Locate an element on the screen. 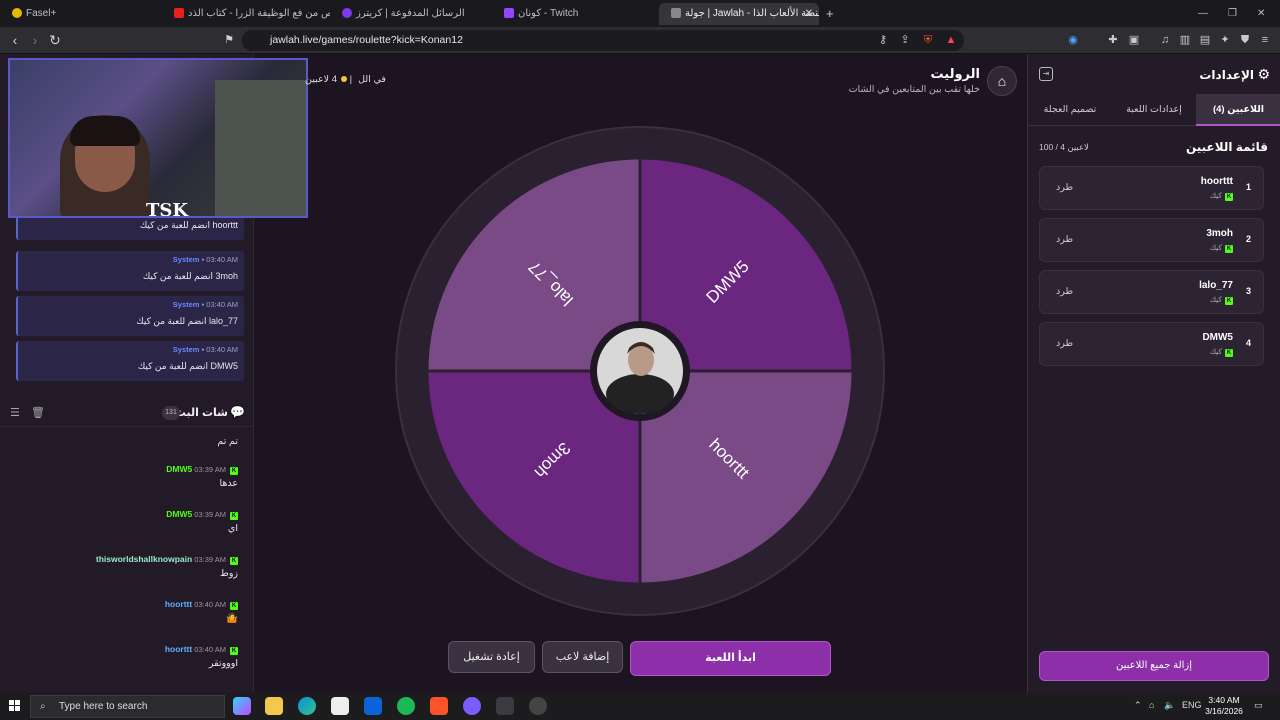 This screenshot has height=720, width=1280. key-icon: ⚷ is located at coordinates (883, 40).